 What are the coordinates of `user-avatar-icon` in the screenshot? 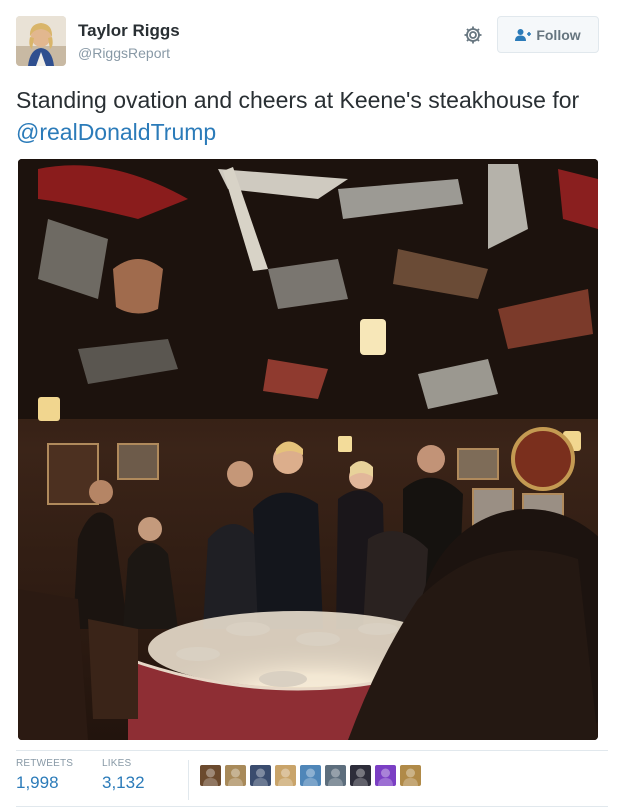 It's located at (41, 41).